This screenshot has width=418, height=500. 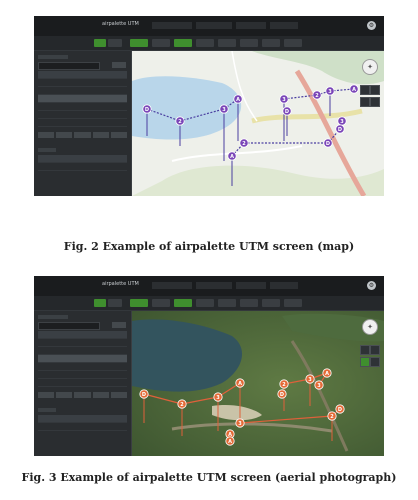 I want to click on flight-plan-table, so click(x=82, y=99).